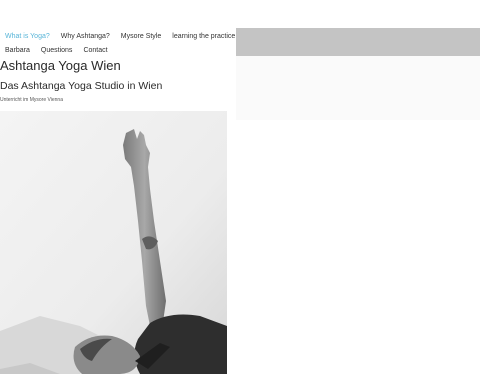 Image resolution: width=480 pixels, height=374 pixels. I want to click on nav-item-mysore-style: Mysore Style, so click(141, 36).